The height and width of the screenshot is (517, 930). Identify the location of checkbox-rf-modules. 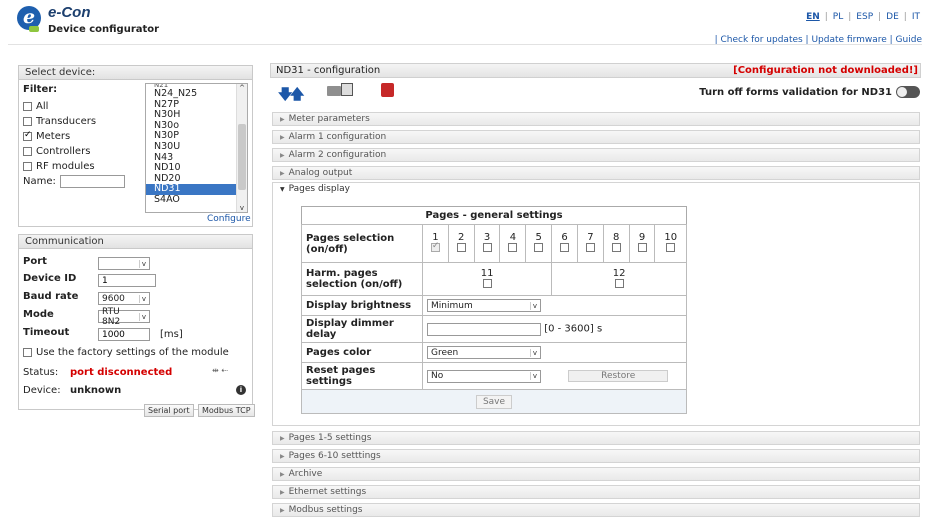
(27, 166).